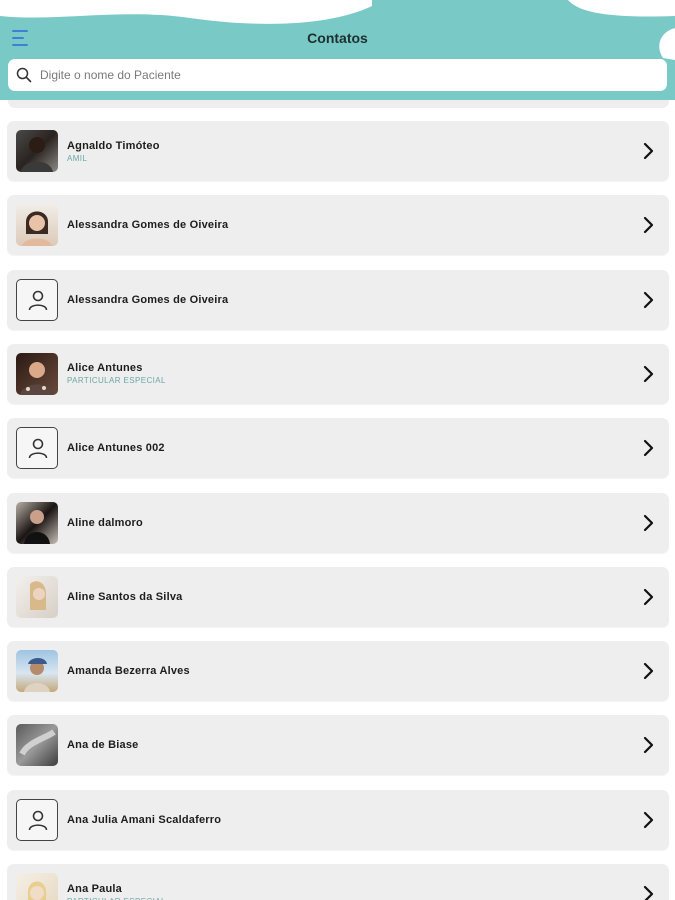 This screenshot has width=675, height=900. I want to click on contact-info: Ana de Biase, so click(102, 745).